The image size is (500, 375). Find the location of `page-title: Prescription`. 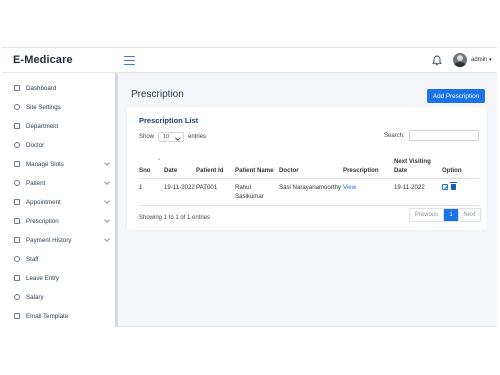

page-title: Prescription is located at coordinates (157, 94).